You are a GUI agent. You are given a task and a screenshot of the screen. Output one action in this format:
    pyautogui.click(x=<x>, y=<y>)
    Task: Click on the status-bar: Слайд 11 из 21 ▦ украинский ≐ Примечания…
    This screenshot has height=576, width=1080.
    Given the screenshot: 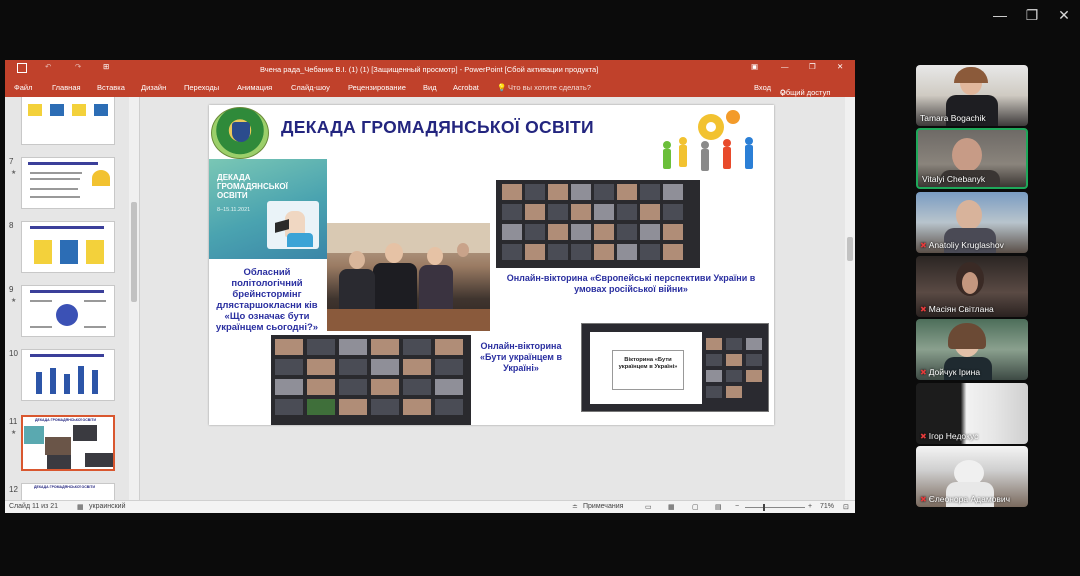 What is the action you would take?
    pyautogui.click(x=430, y=506)
    